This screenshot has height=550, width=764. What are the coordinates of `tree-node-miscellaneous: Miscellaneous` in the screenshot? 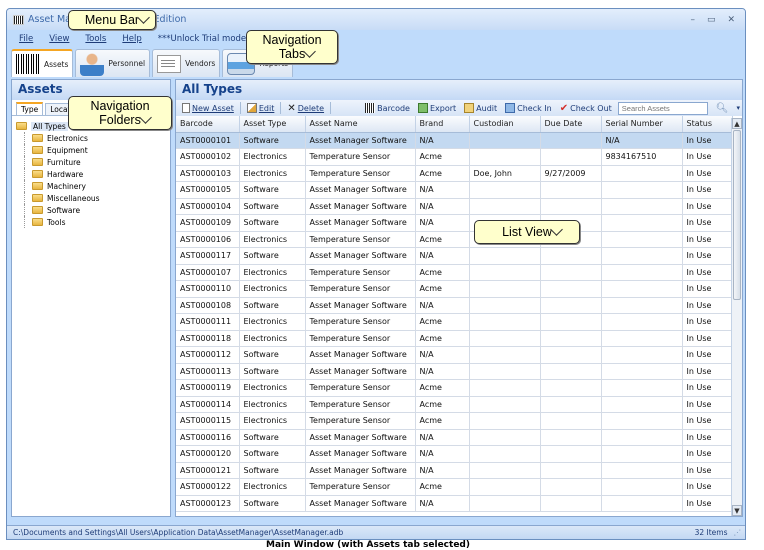 It's located at (91, 198).